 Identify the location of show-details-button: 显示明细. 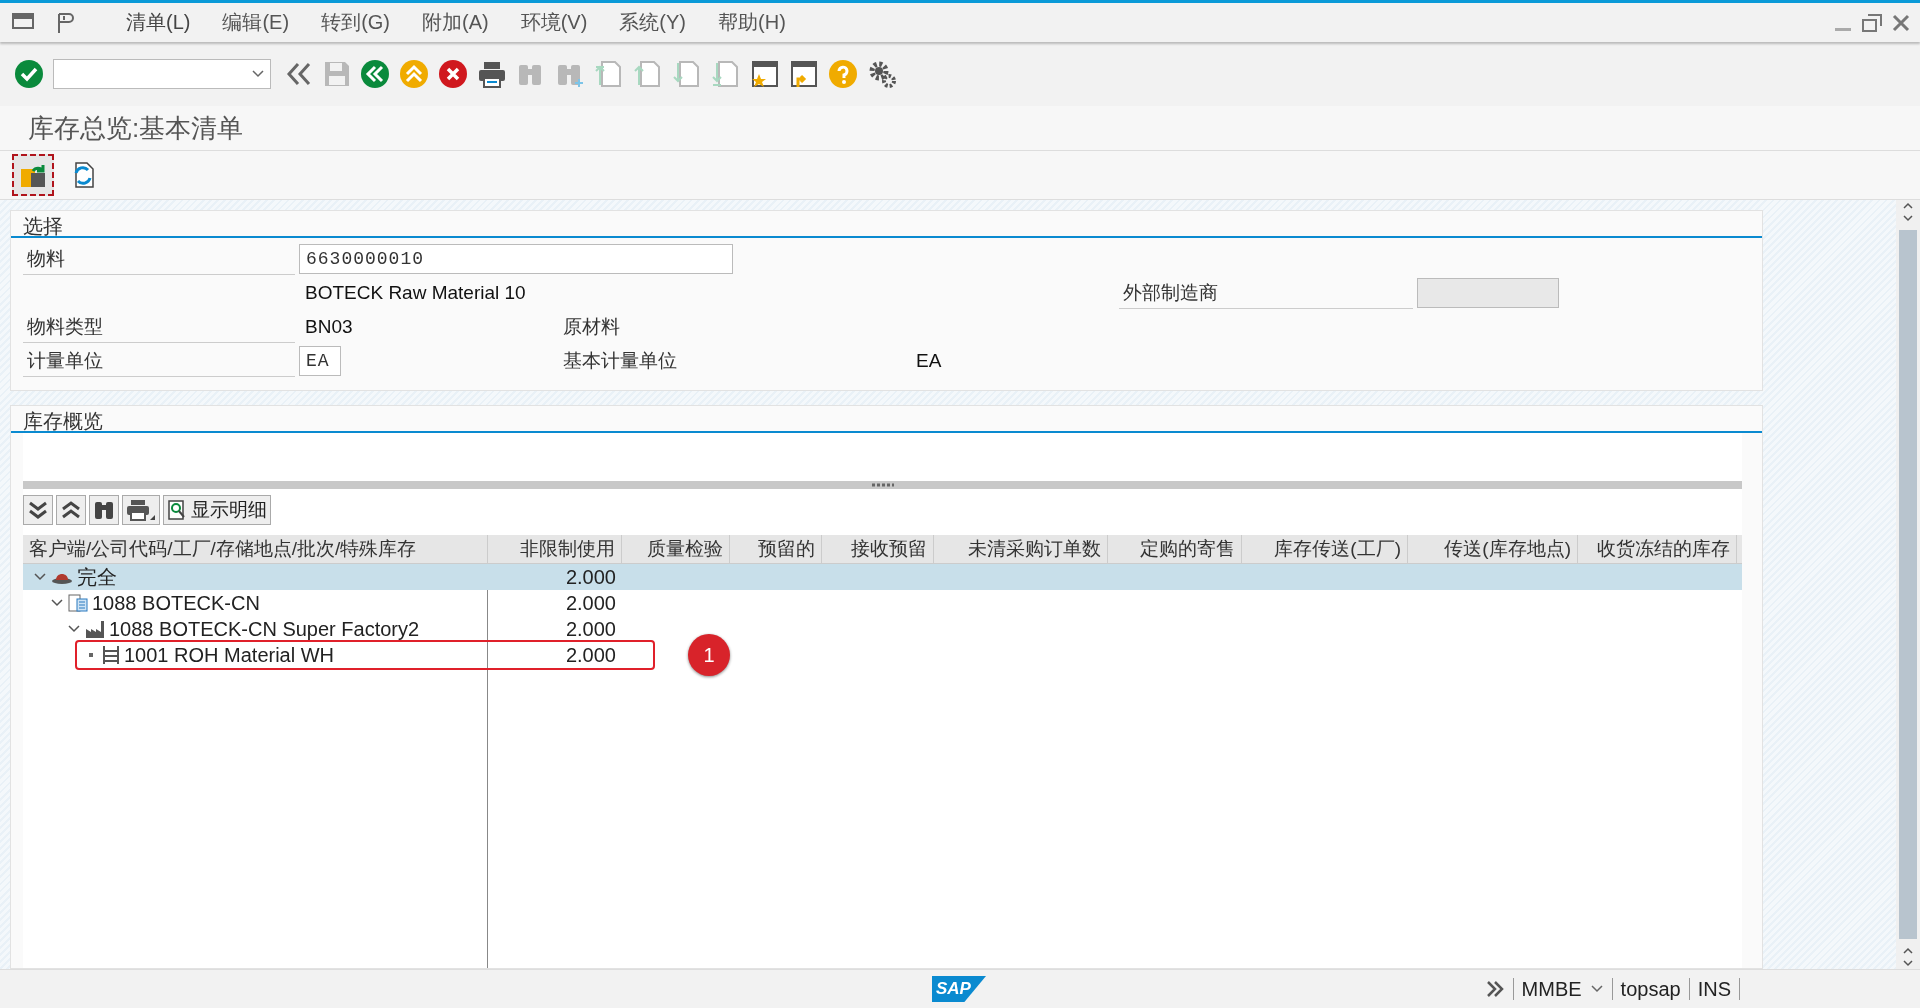
(217, 510).